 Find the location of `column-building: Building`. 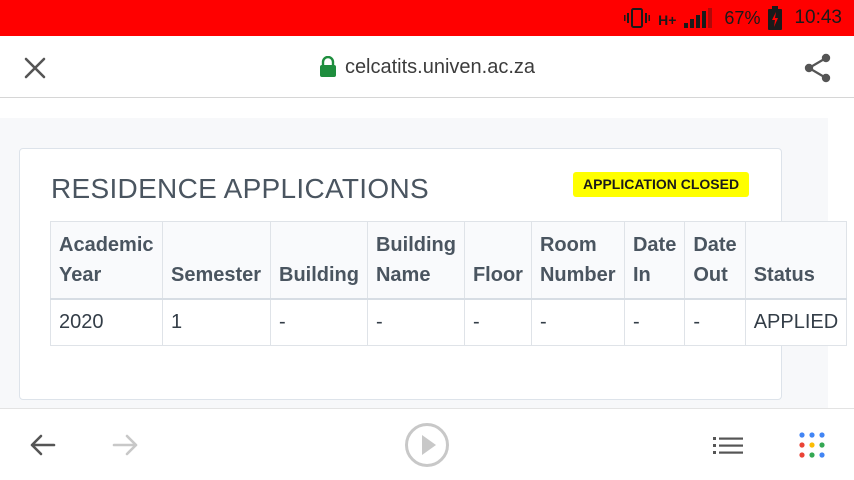

column-building: Building is located at coordinates (319, 260).